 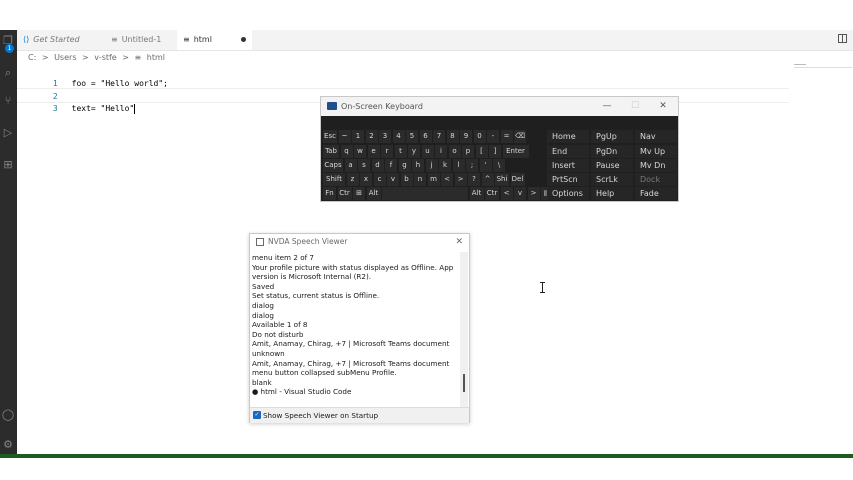 What do you see at coordinates (441, 151) in the screenshot?
I see `osk-key: i` at bounding box center [441, 151].